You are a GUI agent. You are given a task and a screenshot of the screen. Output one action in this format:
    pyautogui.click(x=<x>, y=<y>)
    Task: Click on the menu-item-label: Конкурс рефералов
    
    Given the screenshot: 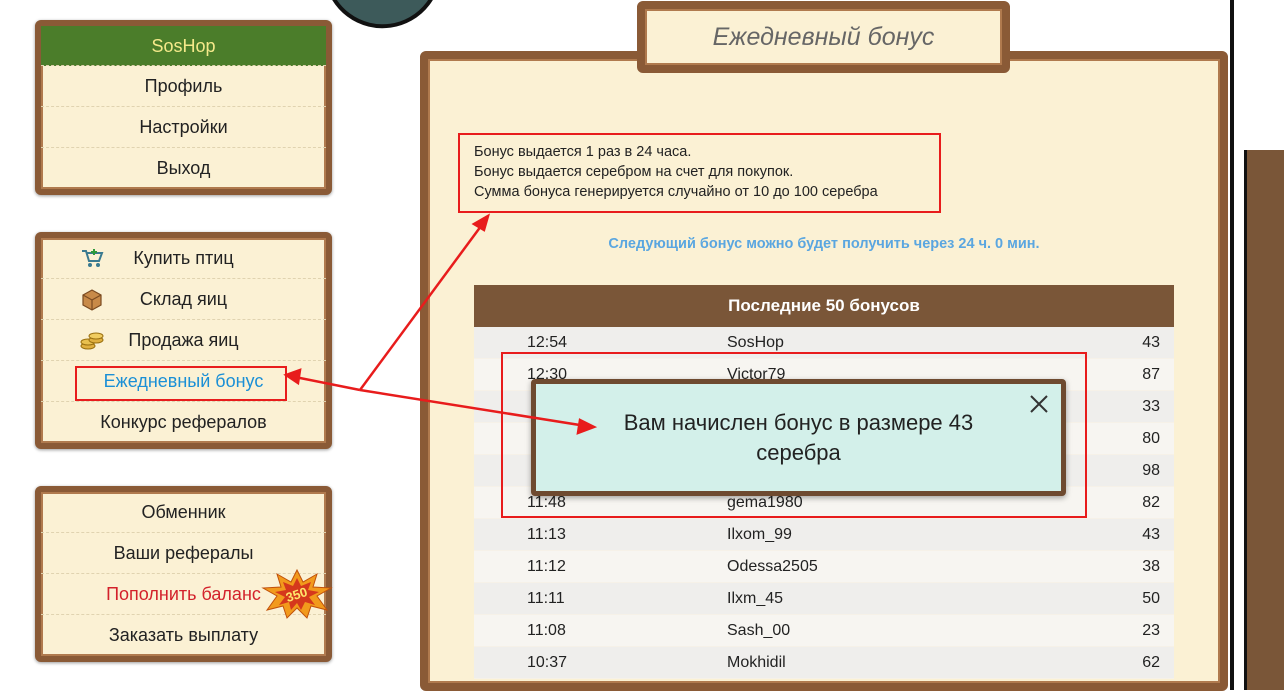 What is the action you would take?
    pyautogui.click(x=183, y=422)
    